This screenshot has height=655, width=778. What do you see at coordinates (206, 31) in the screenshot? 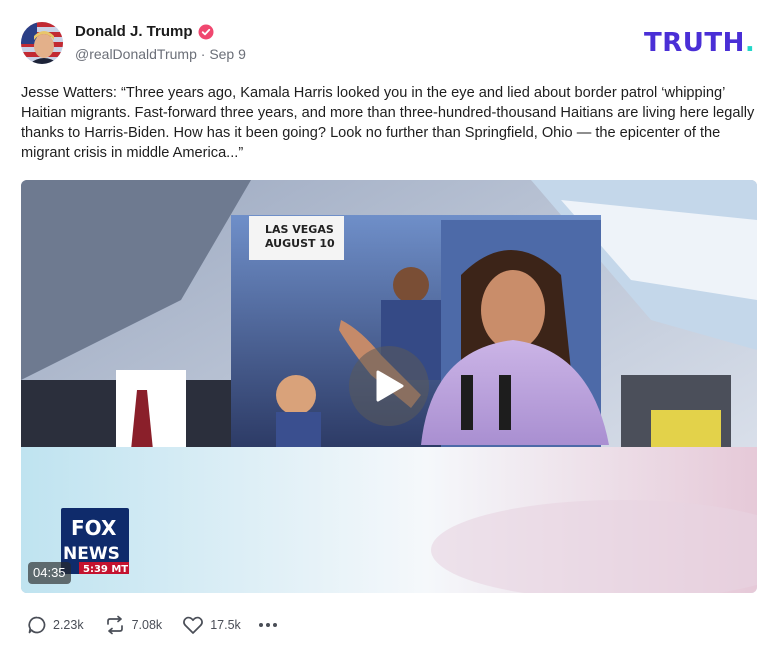
I see `verified-badge-icon` at bounding box center [206, 31].